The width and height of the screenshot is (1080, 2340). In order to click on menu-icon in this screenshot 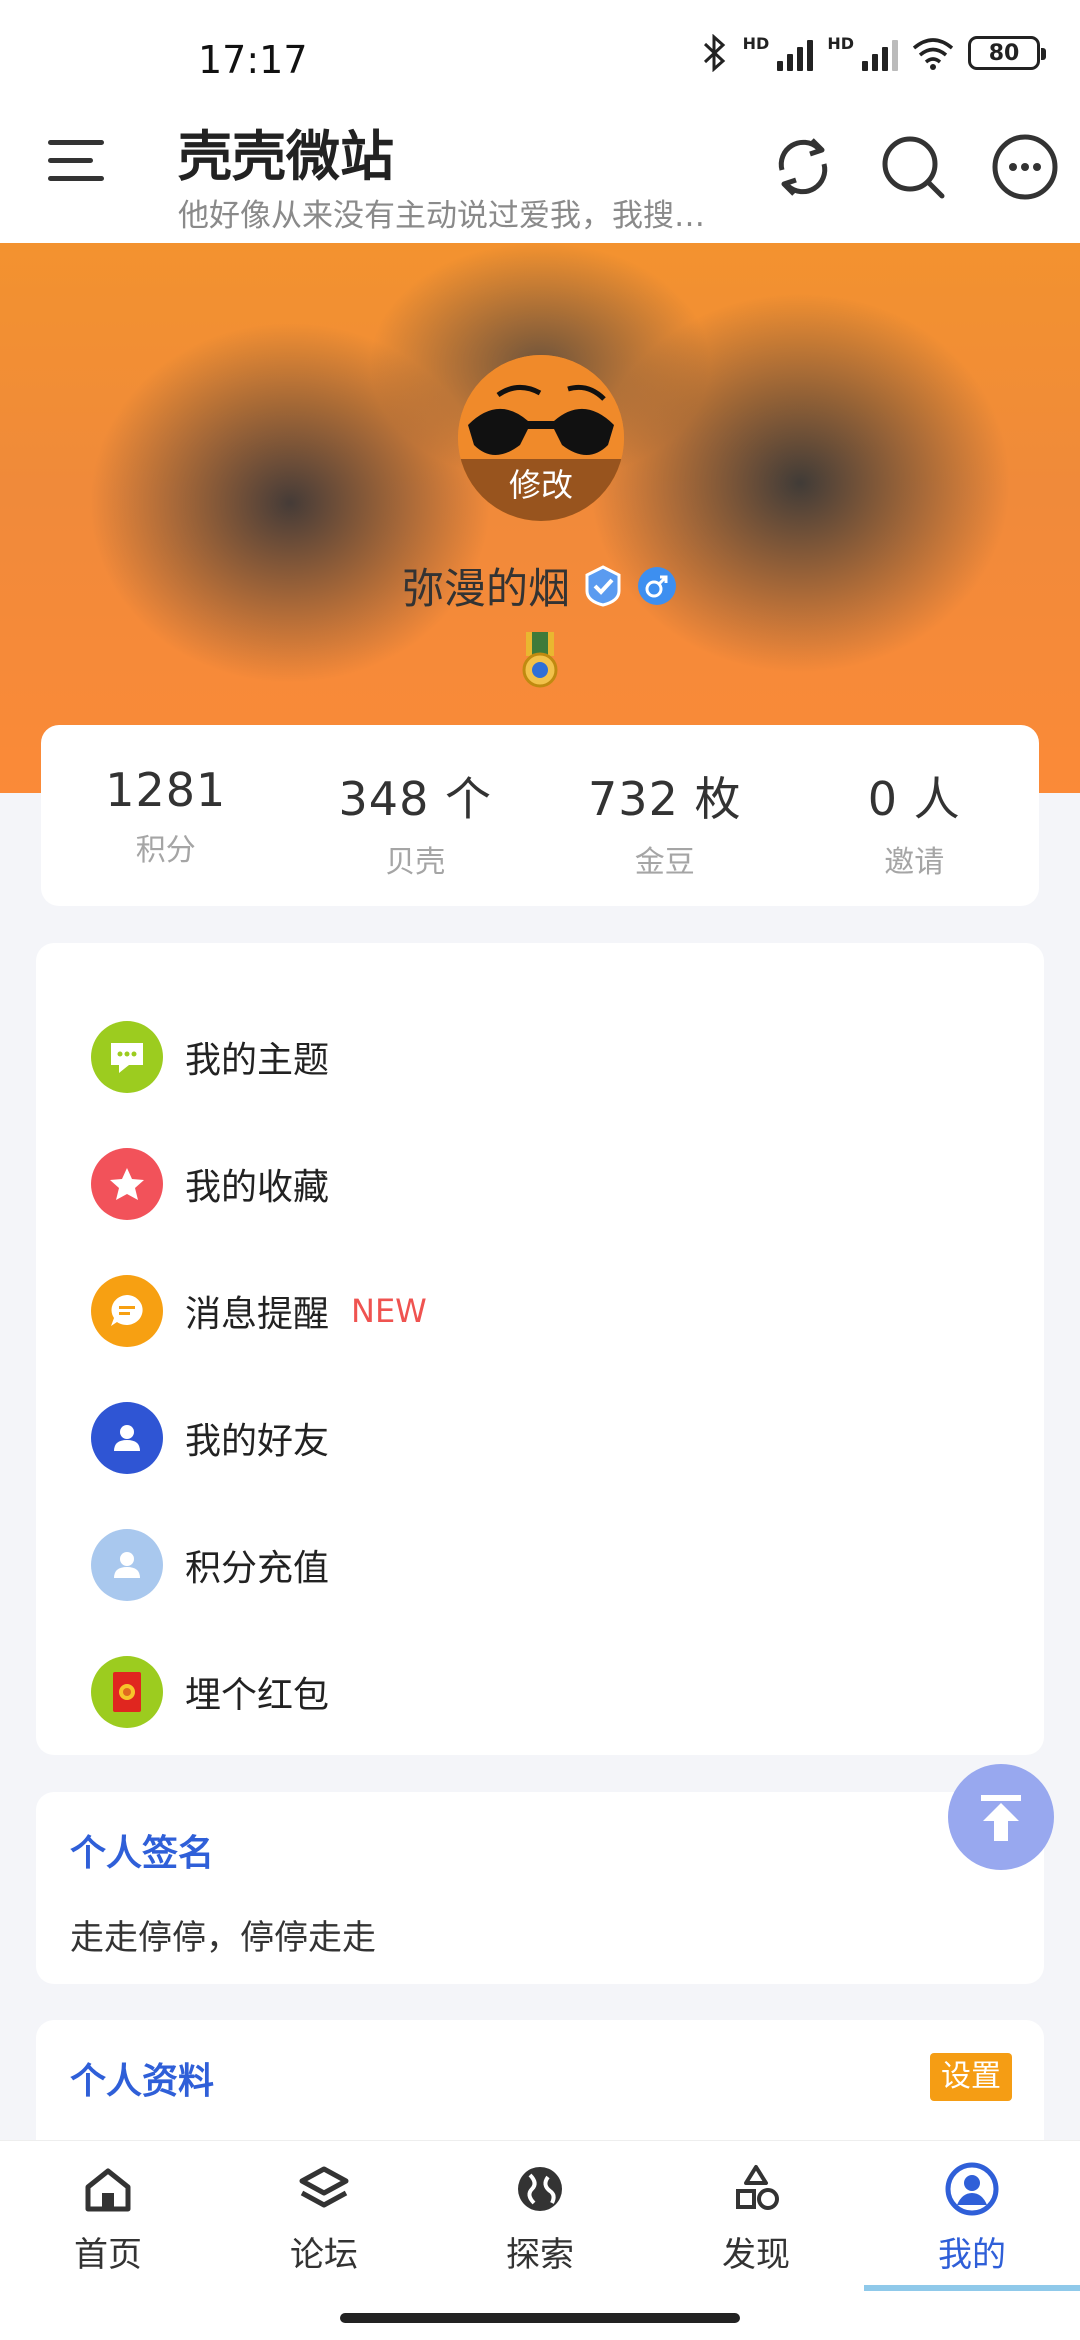, I will do `click(76, 168)`.